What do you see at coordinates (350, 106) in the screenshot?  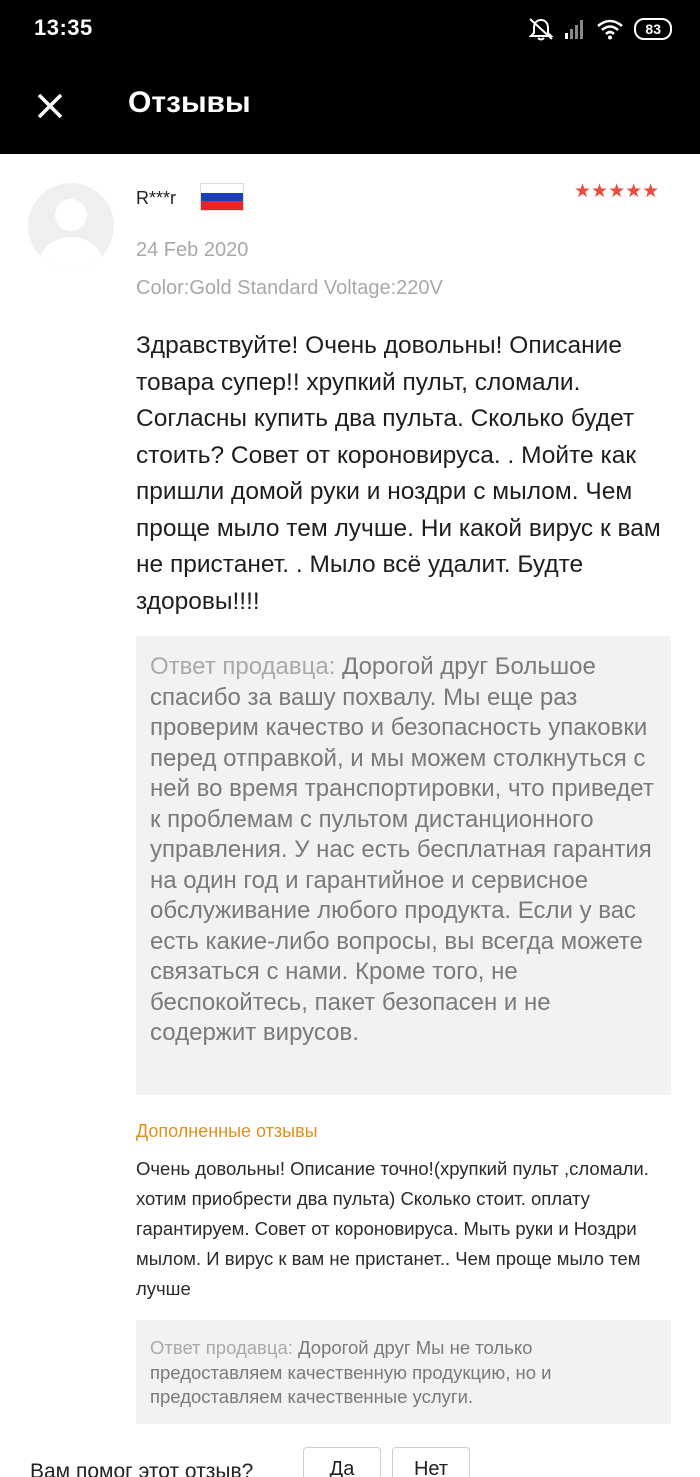 I see `app-bar: Отзывы` at bounding box center [350, 106].